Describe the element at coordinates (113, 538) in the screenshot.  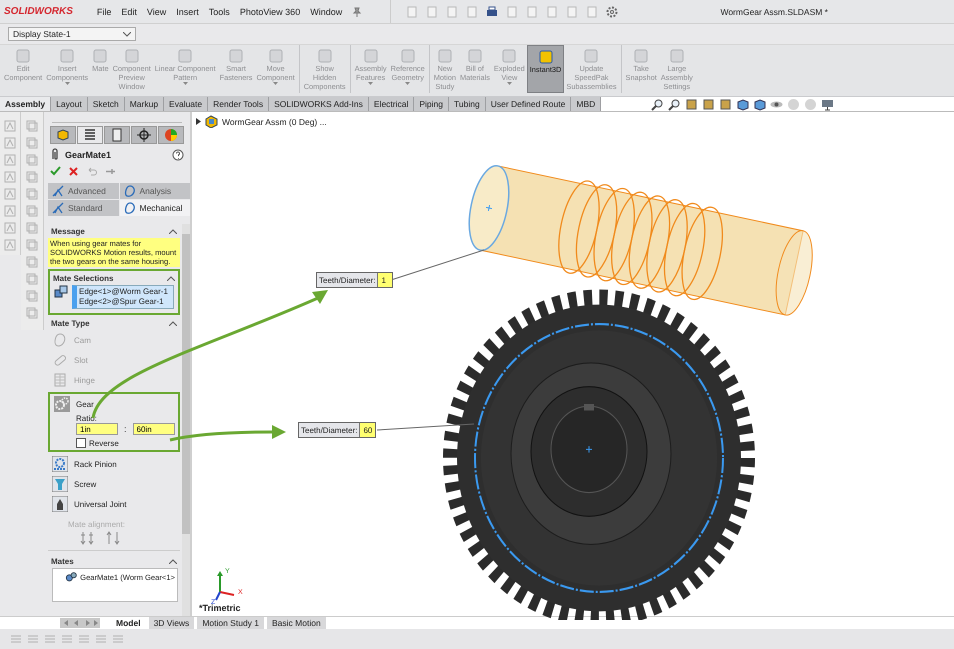
I see `anti-aligned-icon` at that location.